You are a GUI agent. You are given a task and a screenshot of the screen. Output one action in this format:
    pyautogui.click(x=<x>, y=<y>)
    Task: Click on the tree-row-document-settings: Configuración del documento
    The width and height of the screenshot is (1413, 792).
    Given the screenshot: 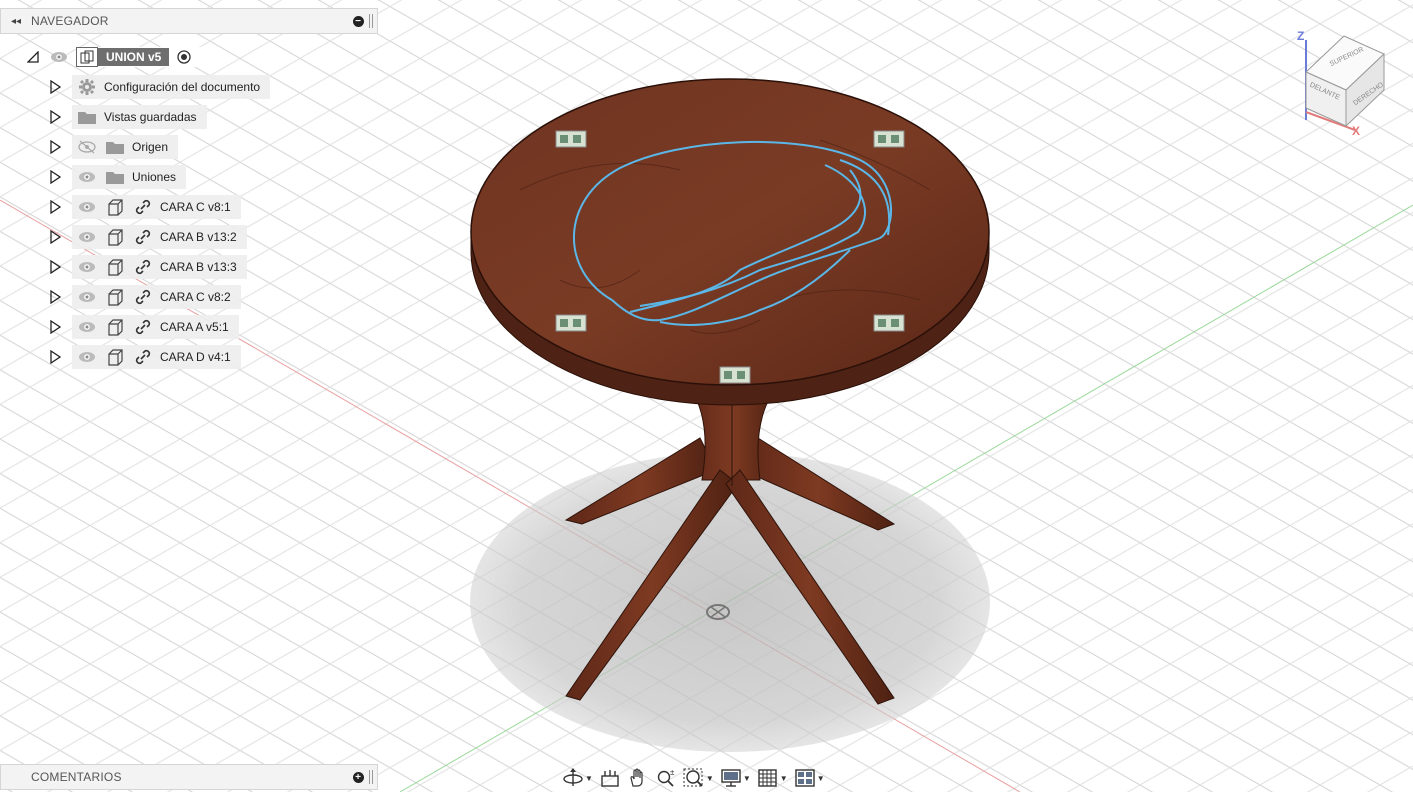 What is the action you would take?
    pyautogui.click(x=159, y=87)
    